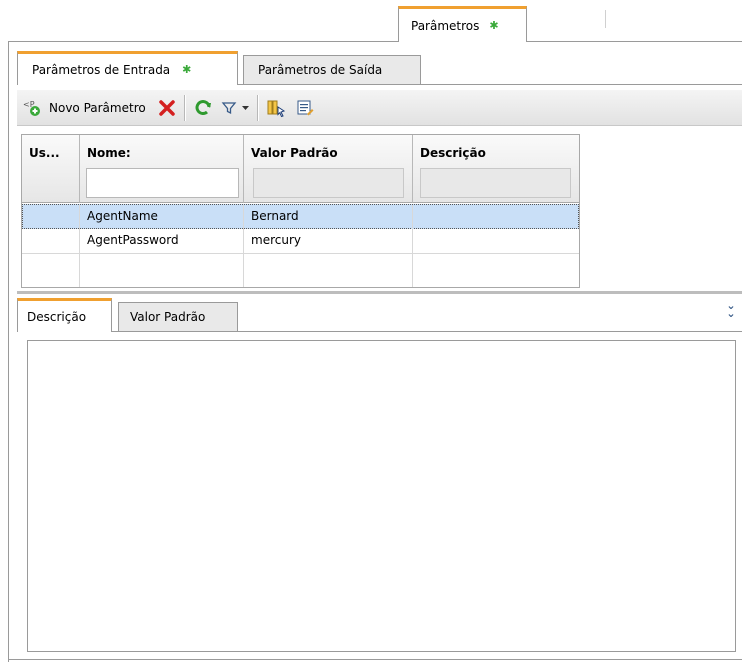  What do you see at coordinates (328, 183) in the screenshot?
I see `default-filter-input` at bounding box center [328, 183].